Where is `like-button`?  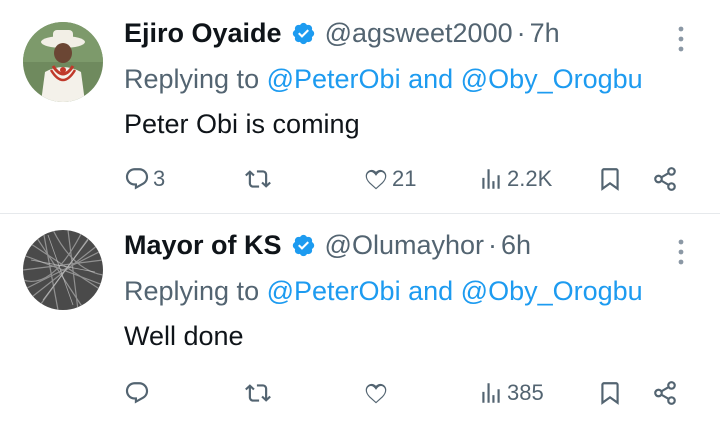
like-button is located at coordinates (377, 393).